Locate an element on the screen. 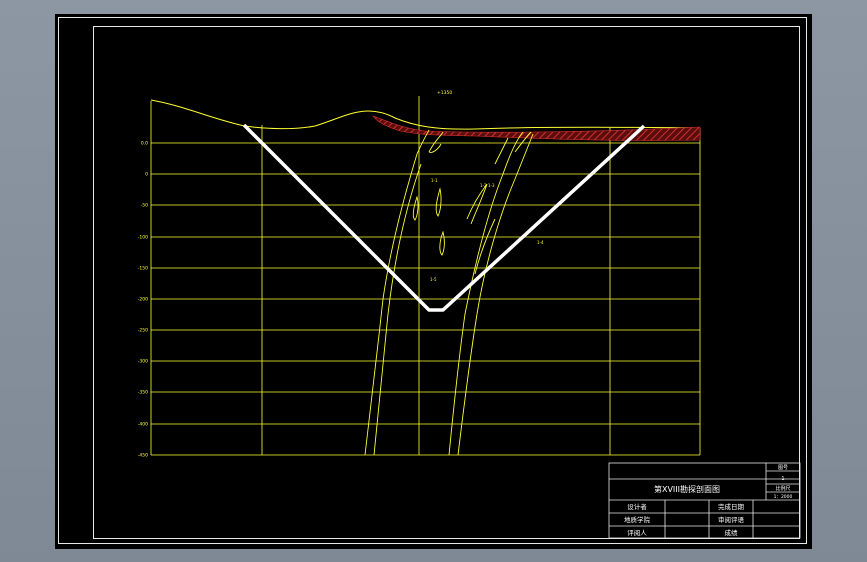 The height and width of the screenshot is (562, 867). depth-label: 0.0 is located at coordinates (144, 144).